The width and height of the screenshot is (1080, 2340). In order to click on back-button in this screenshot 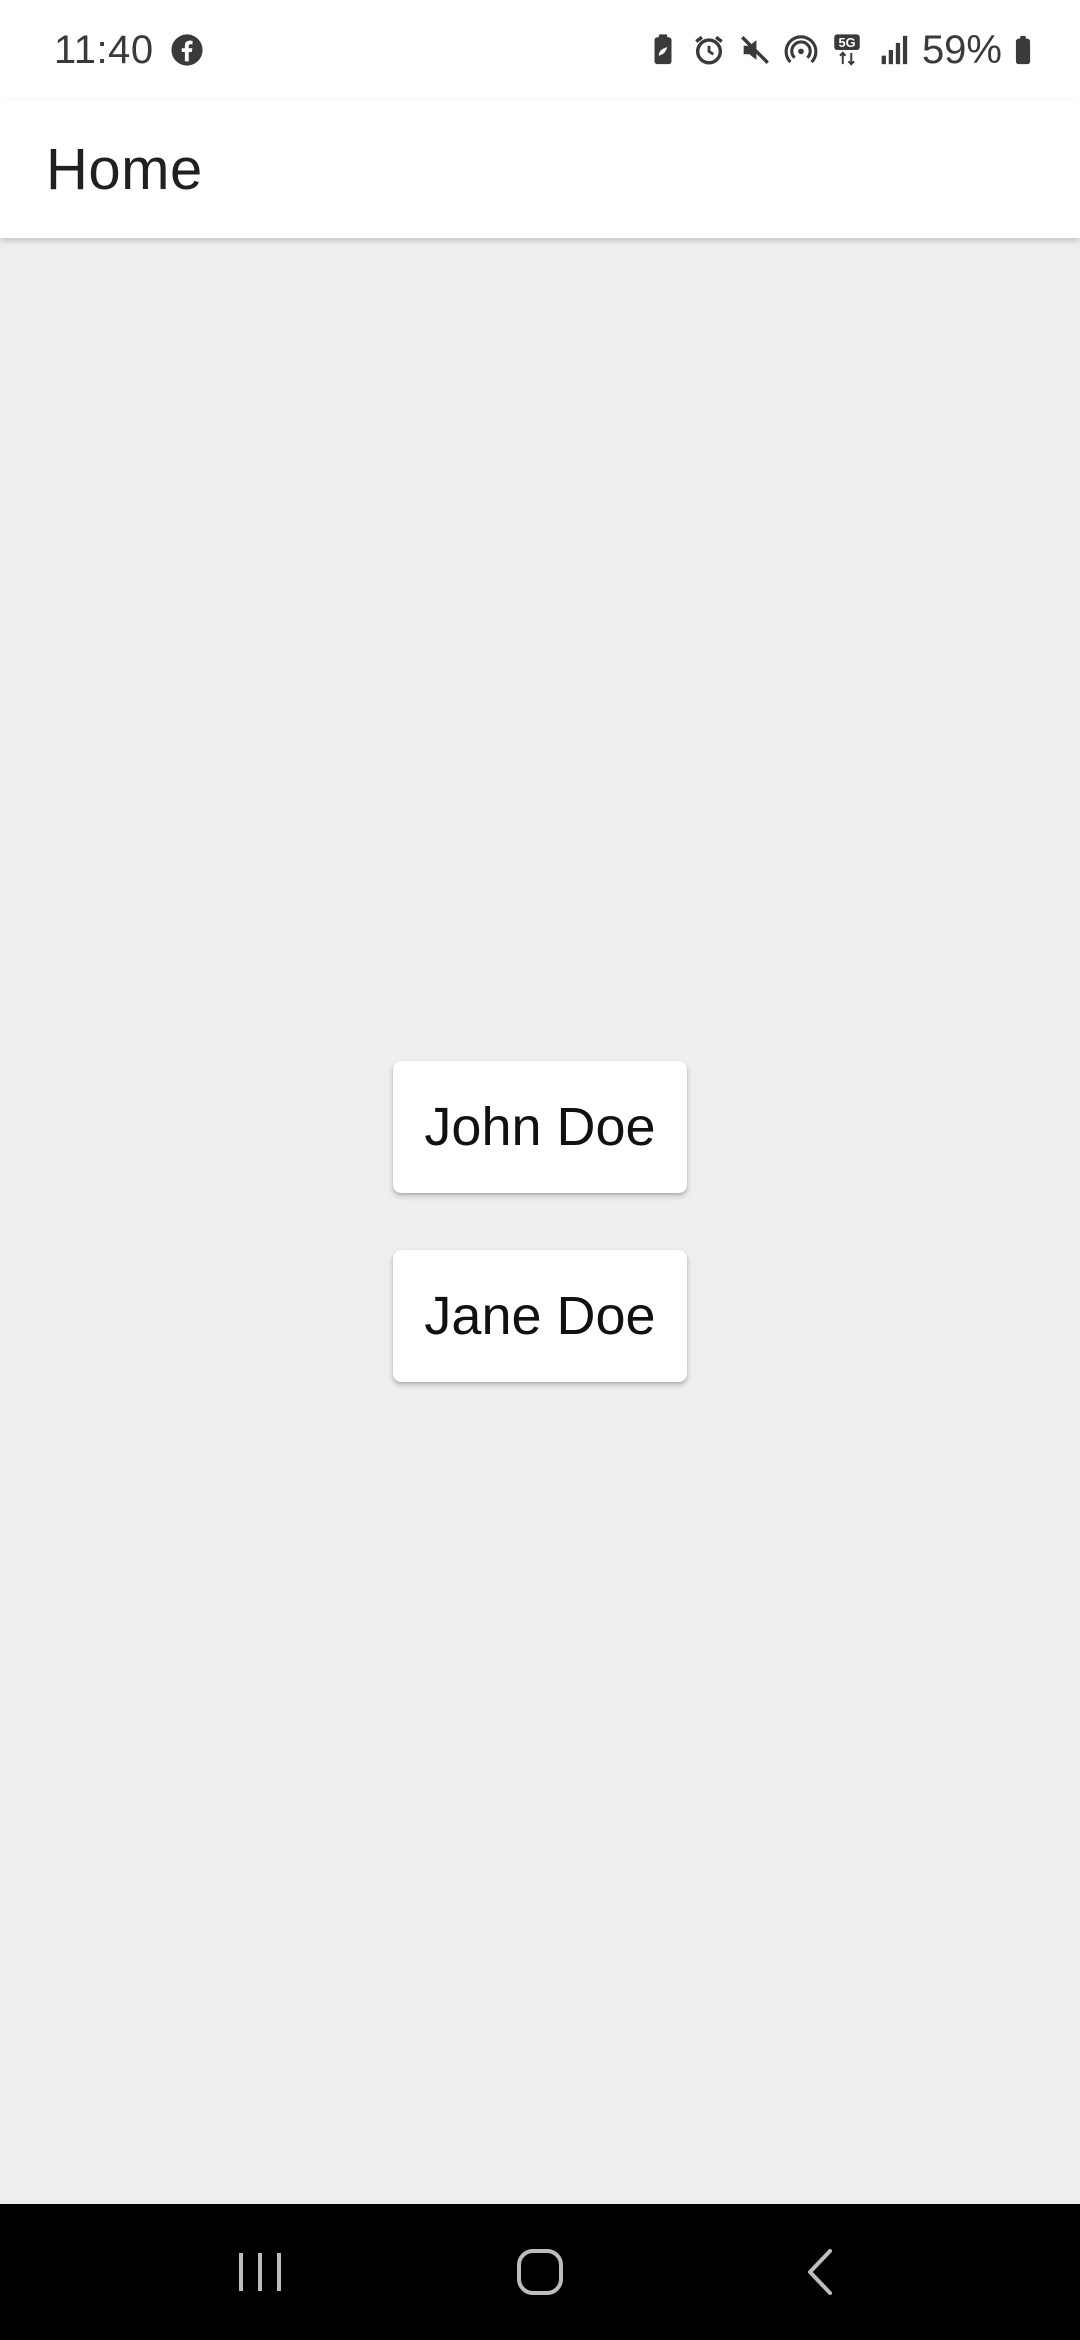, I will do `click(820, 2272)`.